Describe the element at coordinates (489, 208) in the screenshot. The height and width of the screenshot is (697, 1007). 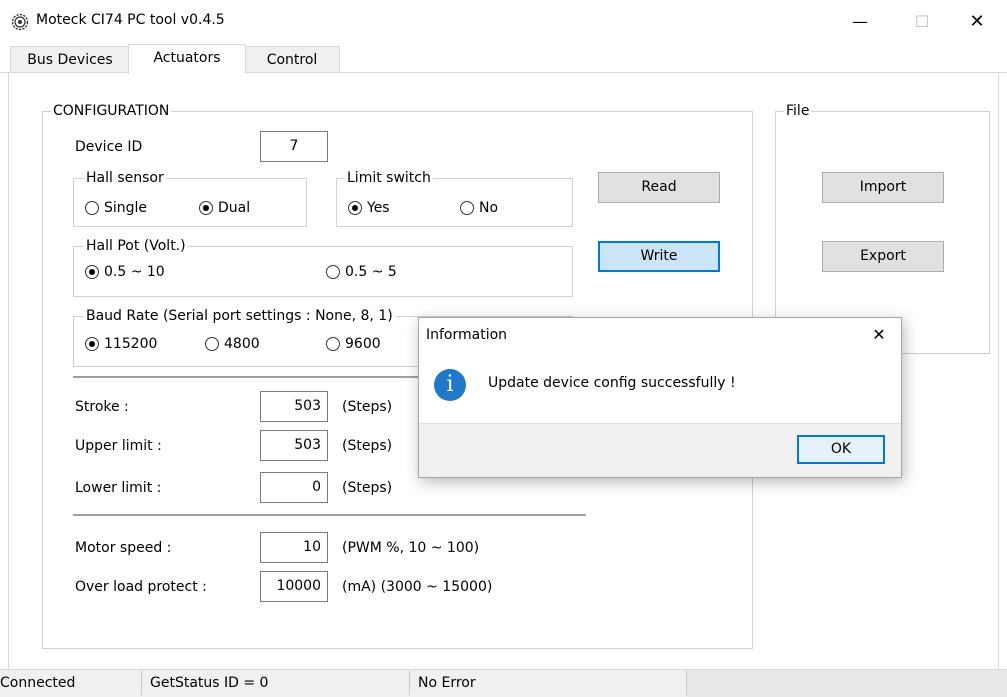
I see `limit-no-label: No` at that location.